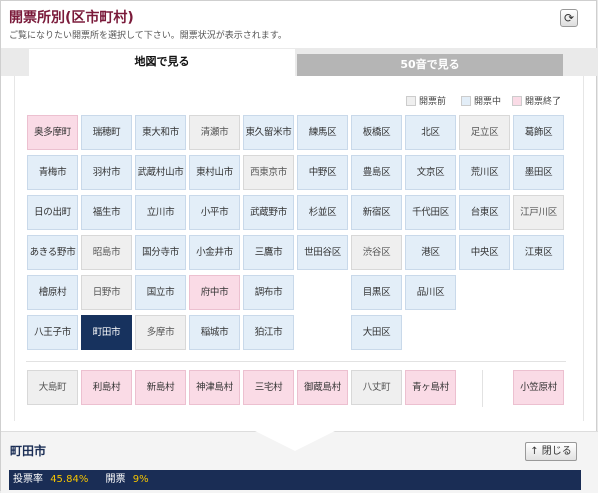 This screenshot has height=493, width=598. I want to click on legend-item-closed: 開票終了, so click(536, 100).